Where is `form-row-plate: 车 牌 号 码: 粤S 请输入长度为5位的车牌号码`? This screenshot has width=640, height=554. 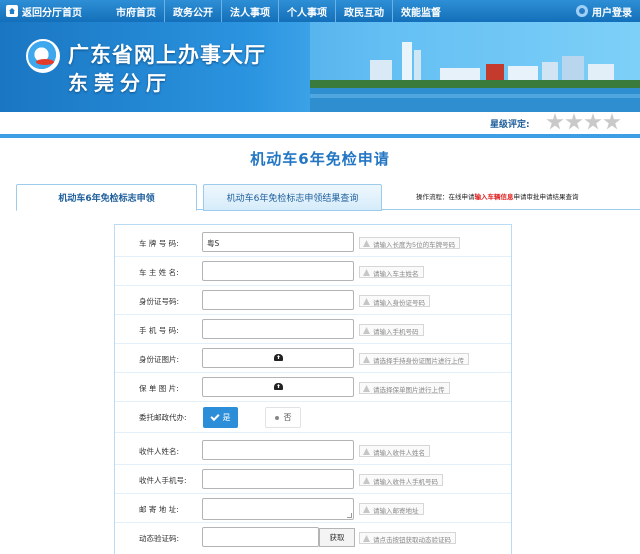 form-row-plate: 车 牌 号 码: 粤S 请输入长度为5位的车牌号码 is located at coordinates (313, 242).